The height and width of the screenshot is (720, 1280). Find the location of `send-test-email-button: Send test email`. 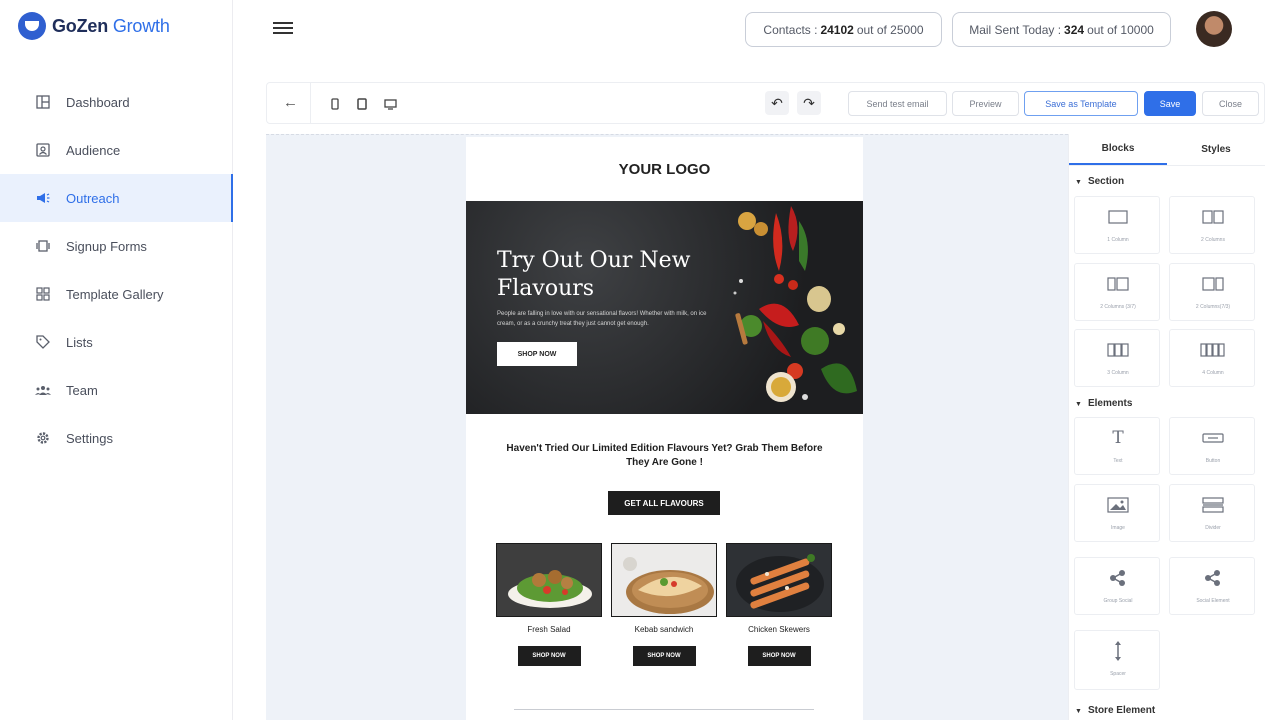

send-test-email-button: Send test email is located at coordinates (897, 103).